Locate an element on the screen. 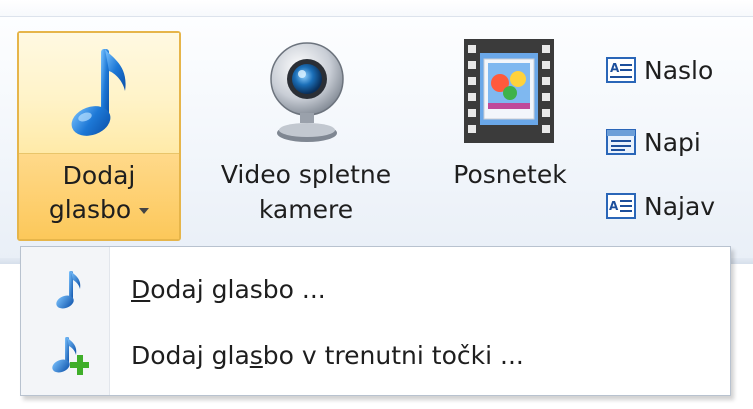  add-music-split-button: Dodaj glasbo is located at coordinates (99, 136).